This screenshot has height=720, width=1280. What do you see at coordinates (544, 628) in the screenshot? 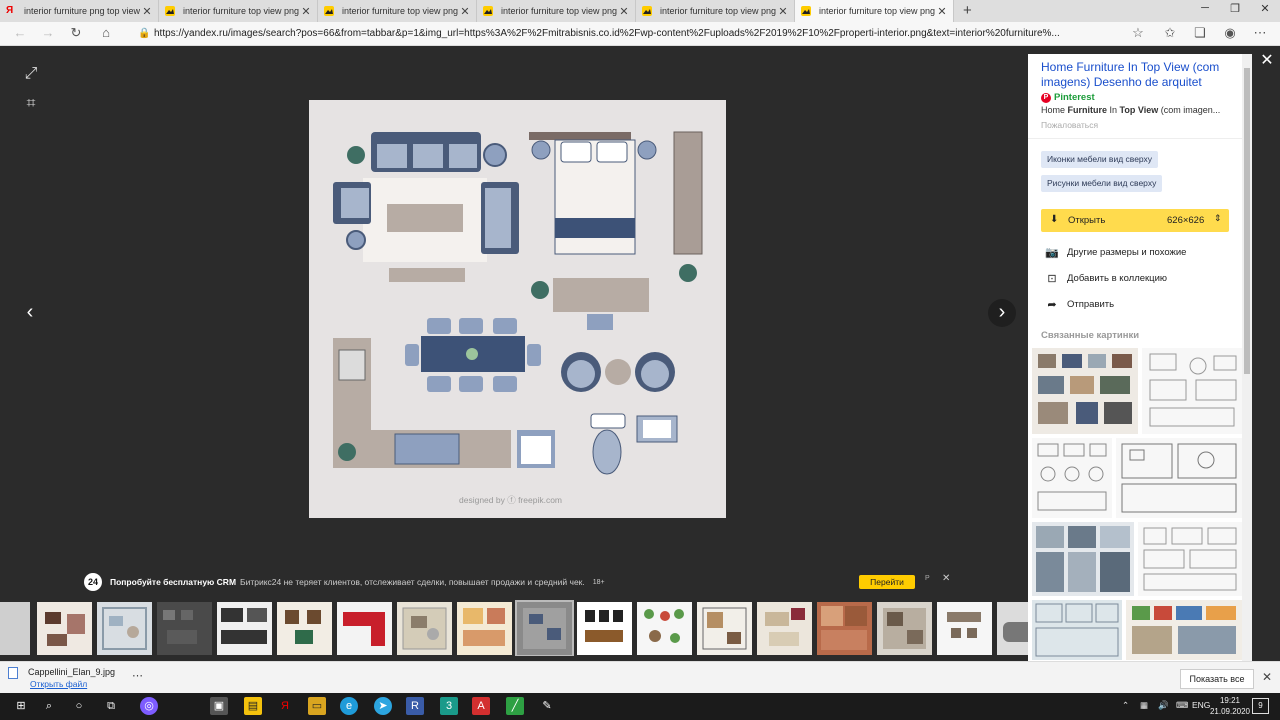
I see `thumbnail-selected` at bounding box center [544, 628].